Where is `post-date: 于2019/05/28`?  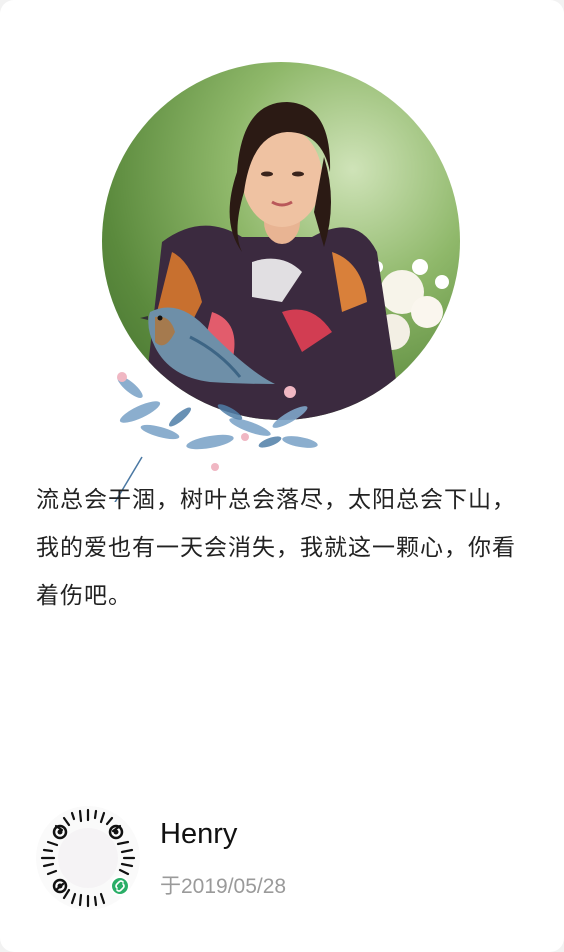 post-date: 于2019/05/28 is located at coordinates (223, 886).